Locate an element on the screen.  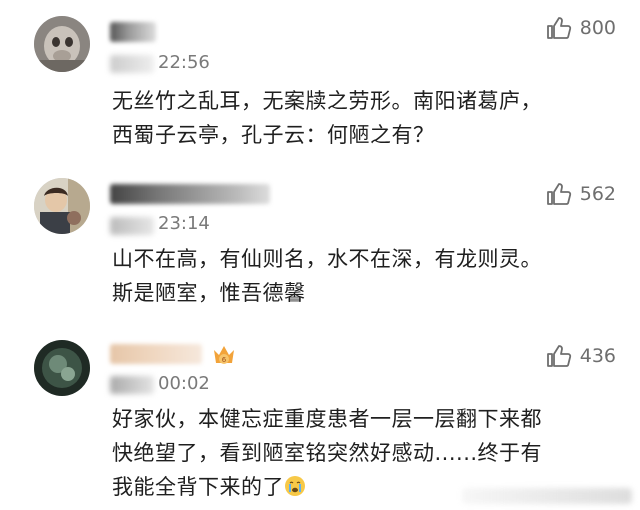
comment-time: 23:14 is located at coordinates (184, 223).